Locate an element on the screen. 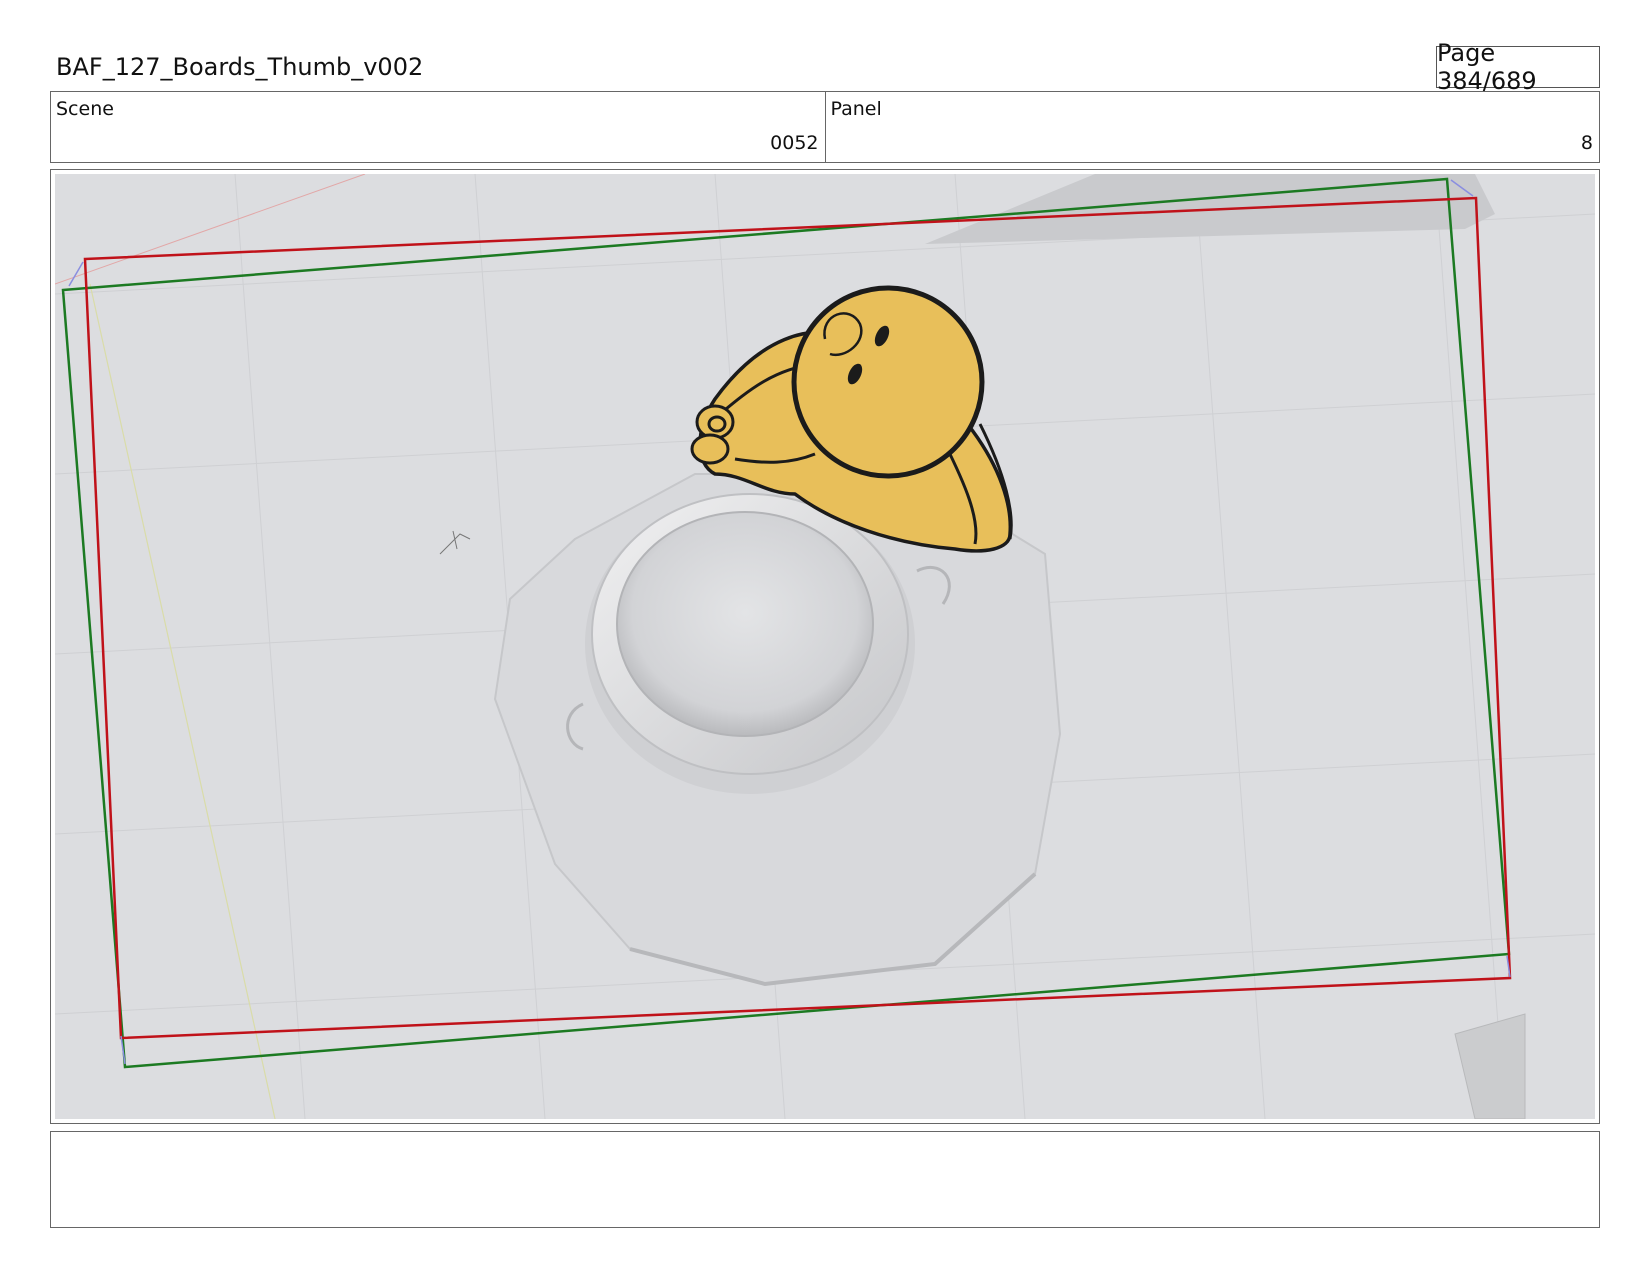 The height and width of the screenshot is (1275, 1650). character-head is located at coordinates (888, 382).